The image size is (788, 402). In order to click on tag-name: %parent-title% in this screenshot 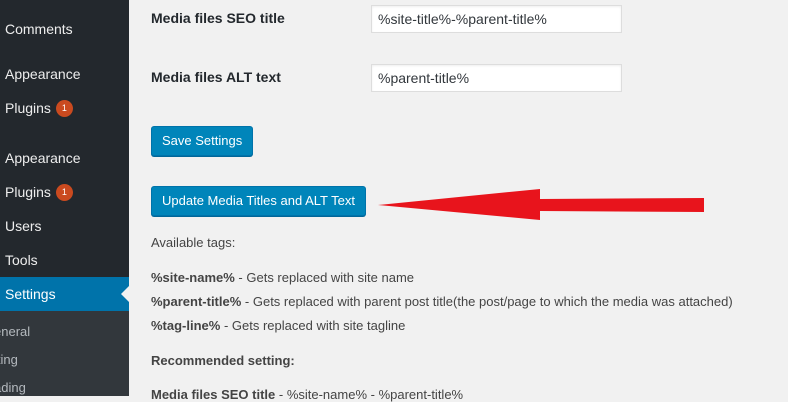, I will do `click(196, 301)`.